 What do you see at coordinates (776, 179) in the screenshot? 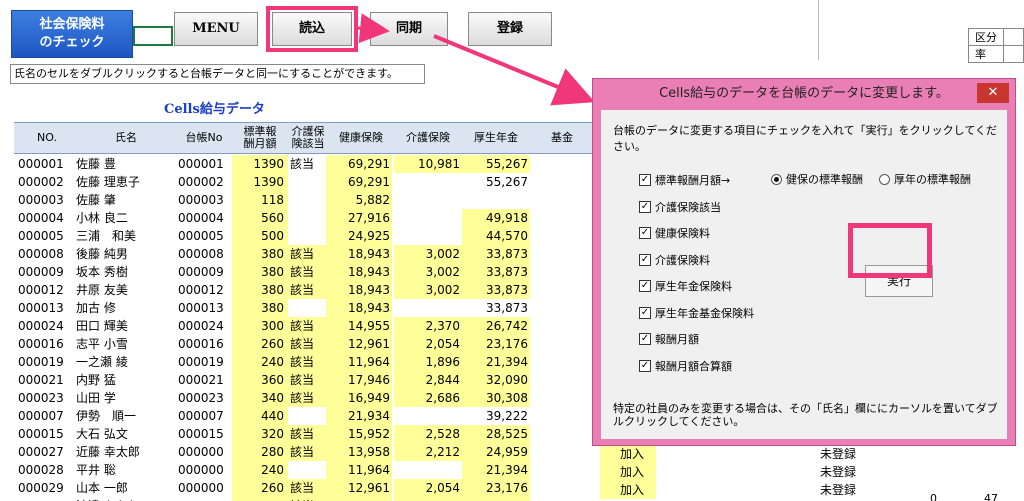
I see `radio-dot-selected-icon` at bounding box center [776, 179].